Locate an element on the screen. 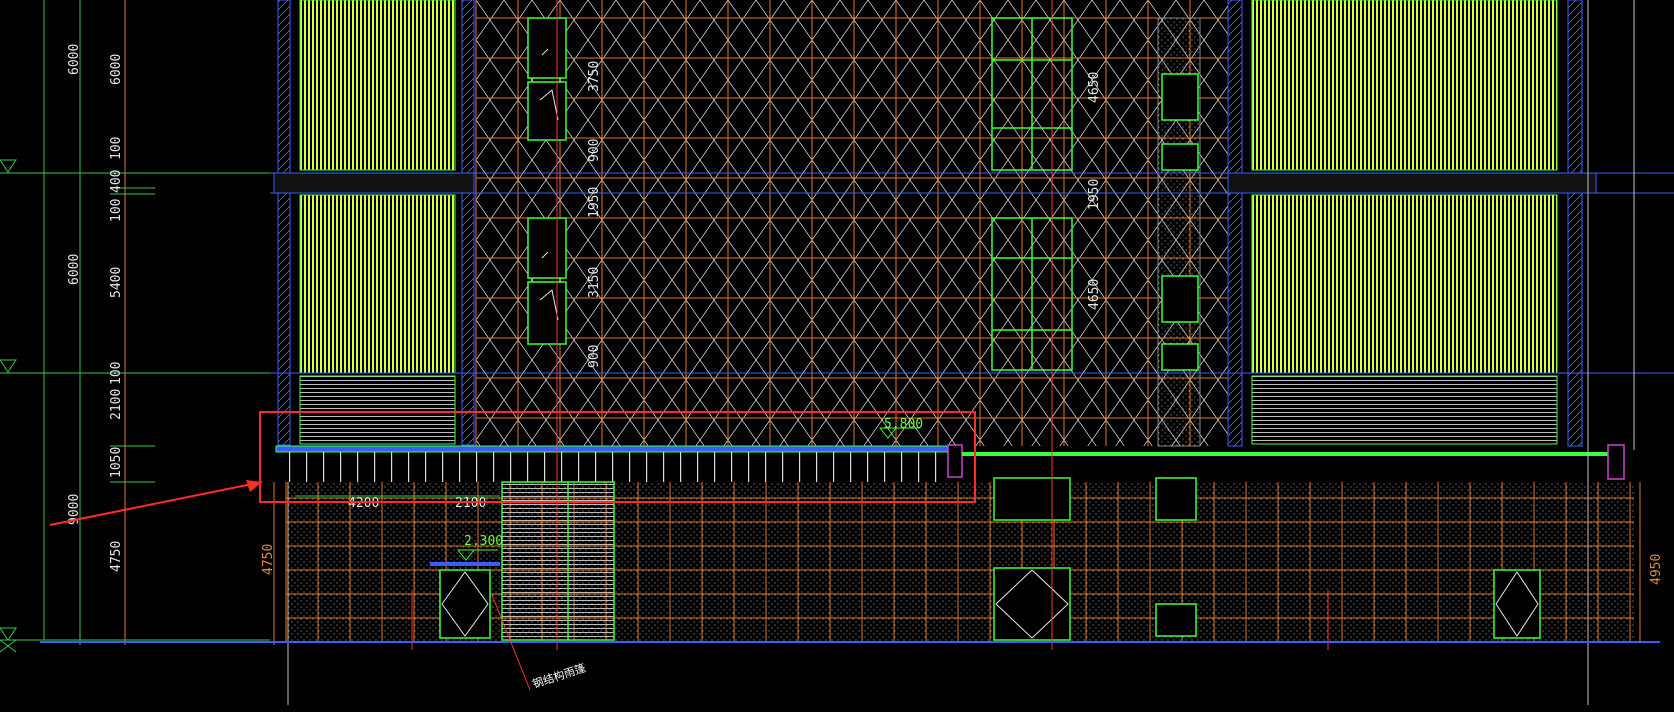 This screenshot has width=1674, height=712. dim-left-orange: 4750 is located at coordinates (268, 559).